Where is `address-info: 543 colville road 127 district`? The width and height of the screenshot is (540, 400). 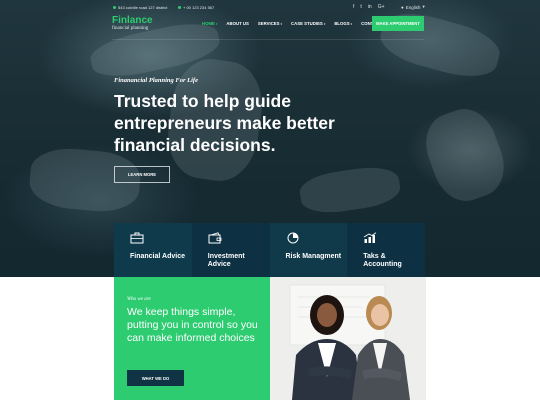 address-info: 543 colville road 127 district is located at coordinates (140, 7).